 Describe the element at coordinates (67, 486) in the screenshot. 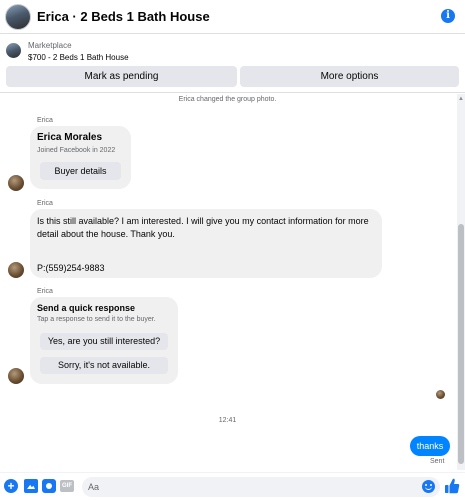

I see `gif-icon: GIF` at that location.